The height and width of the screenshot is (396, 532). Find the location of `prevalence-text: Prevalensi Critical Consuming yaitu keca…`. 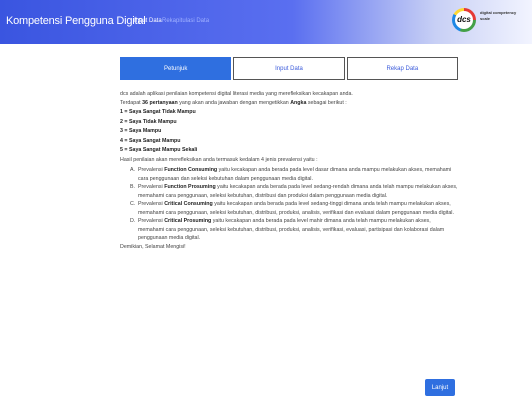

prevalence-text: Prevalensi Critical Consuming yaitu keca… is located at coordinates (298, 208).